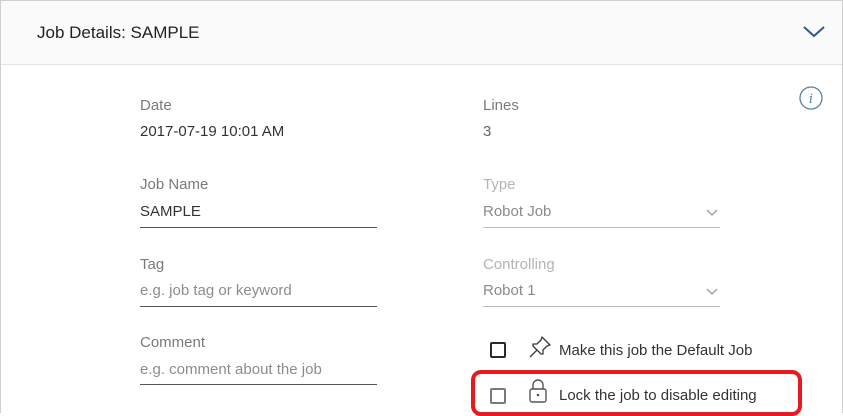 The height and width of the screenshot is (416, 843). Describe the element at coordinates (540, 347) in the screenshot. I see `pin-icon` at that location.